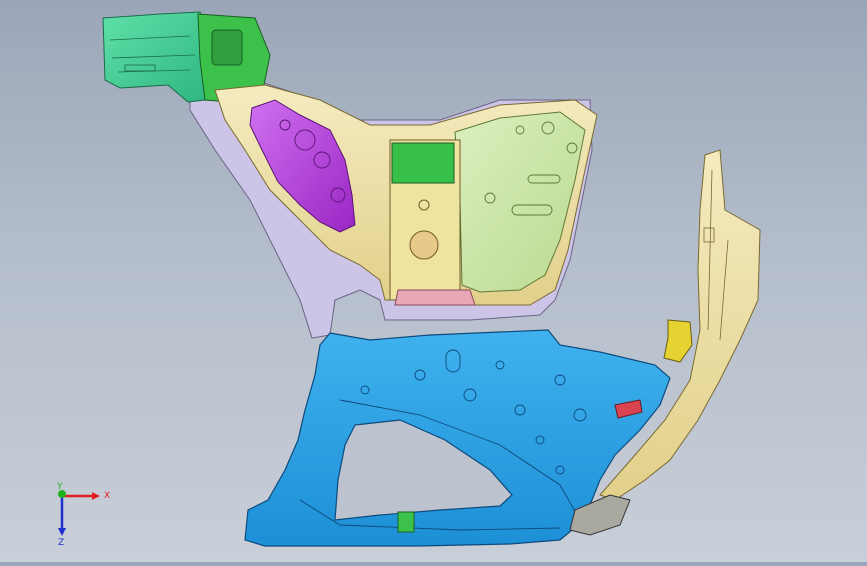 The width and height of the screenshot is (867, 566). I want to click on z-axis-arrowhead, so click(62, 532).